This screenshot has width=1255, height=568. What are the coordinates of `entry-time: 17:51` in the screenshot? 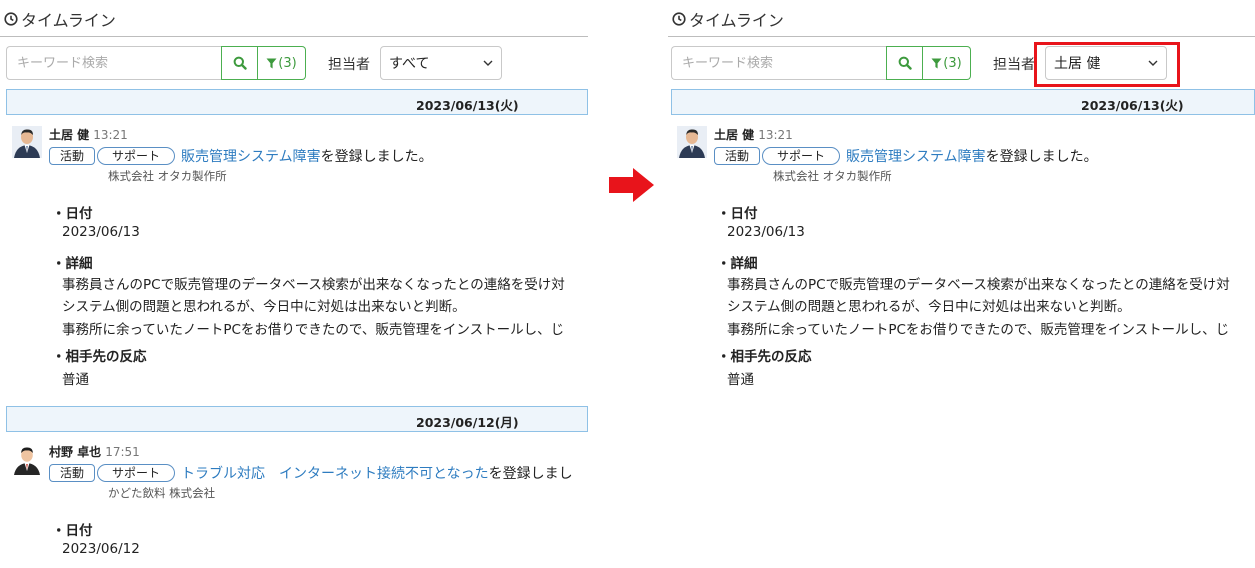 It's located at (122, 452).